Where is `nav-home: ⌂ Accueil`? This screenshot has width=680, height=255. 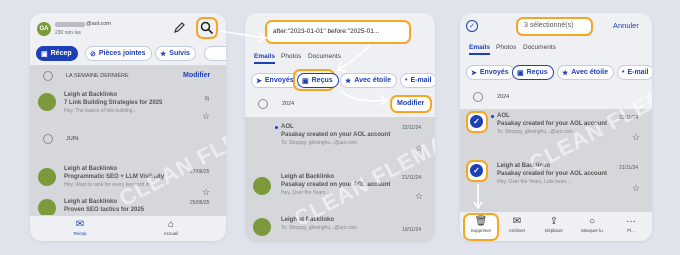
nav-home: ⌂ Accueil is located at coordinates (171, 227).